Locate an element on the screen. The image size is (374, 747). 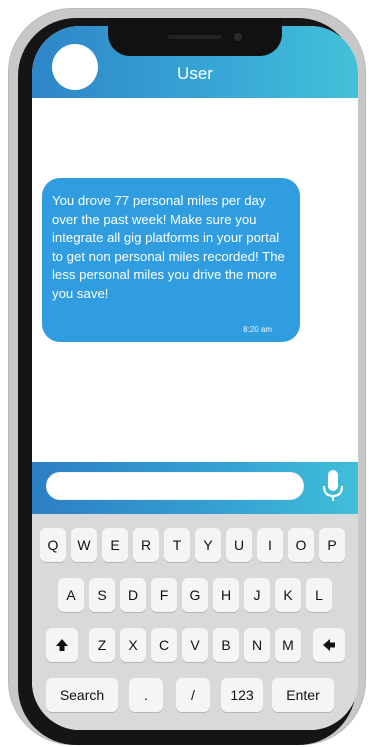
key-y: Y is located at coordinates (208, 545).